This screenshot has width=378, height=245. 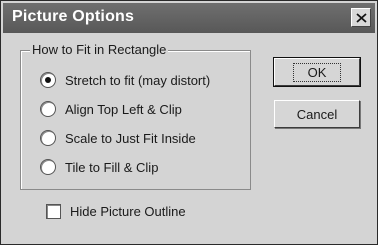 I want to click on radio-tile-to-fill: Tile to Fill & Clip, so click(x=99, y=167).